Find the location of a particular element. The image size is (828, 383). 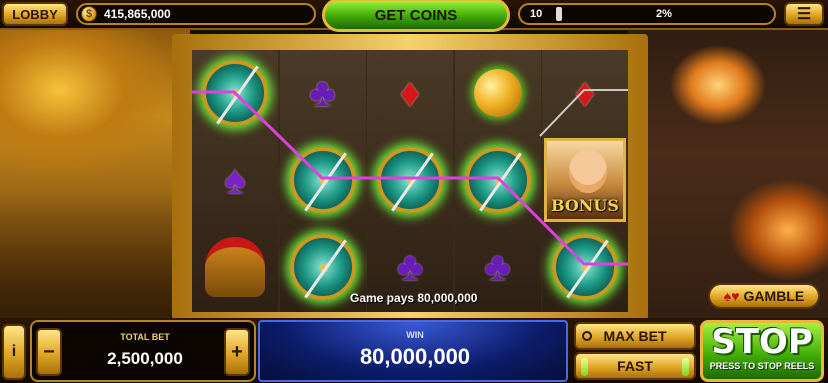

fast-indicator-left-icon is located at coordinates (584, 367).